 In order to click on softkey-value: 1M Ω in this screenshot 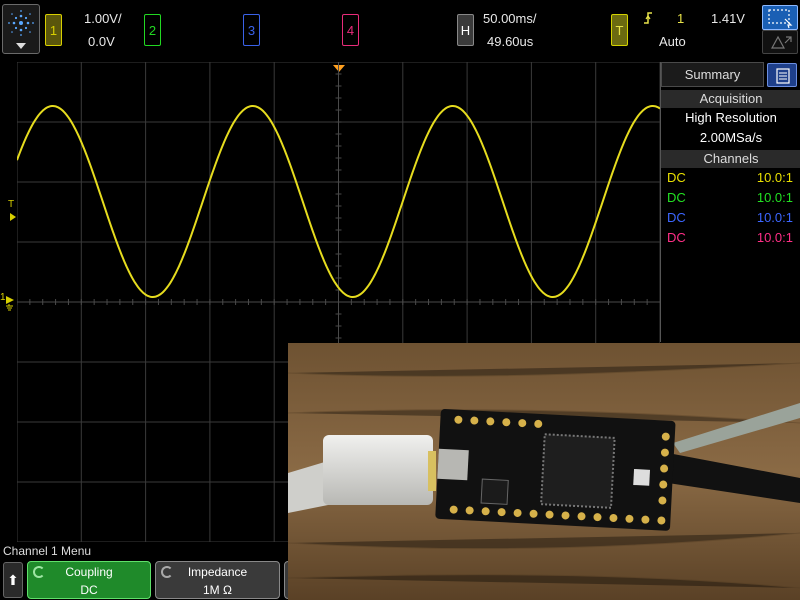, I will do `click(217, 590)`.